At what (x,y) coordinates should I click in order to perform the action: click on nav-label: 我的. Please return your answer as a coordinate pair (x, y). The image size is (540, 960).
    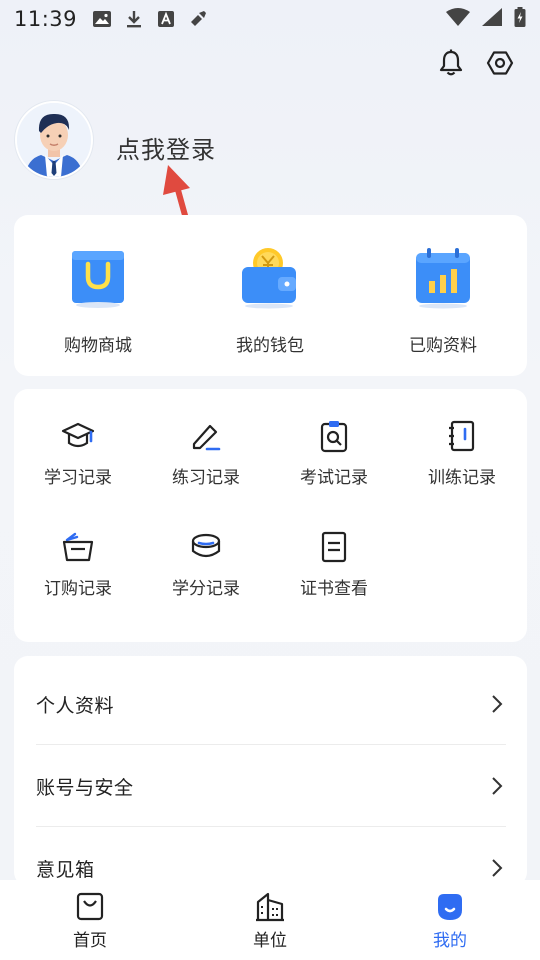
    Looking at the image, I should click on (450, 941).